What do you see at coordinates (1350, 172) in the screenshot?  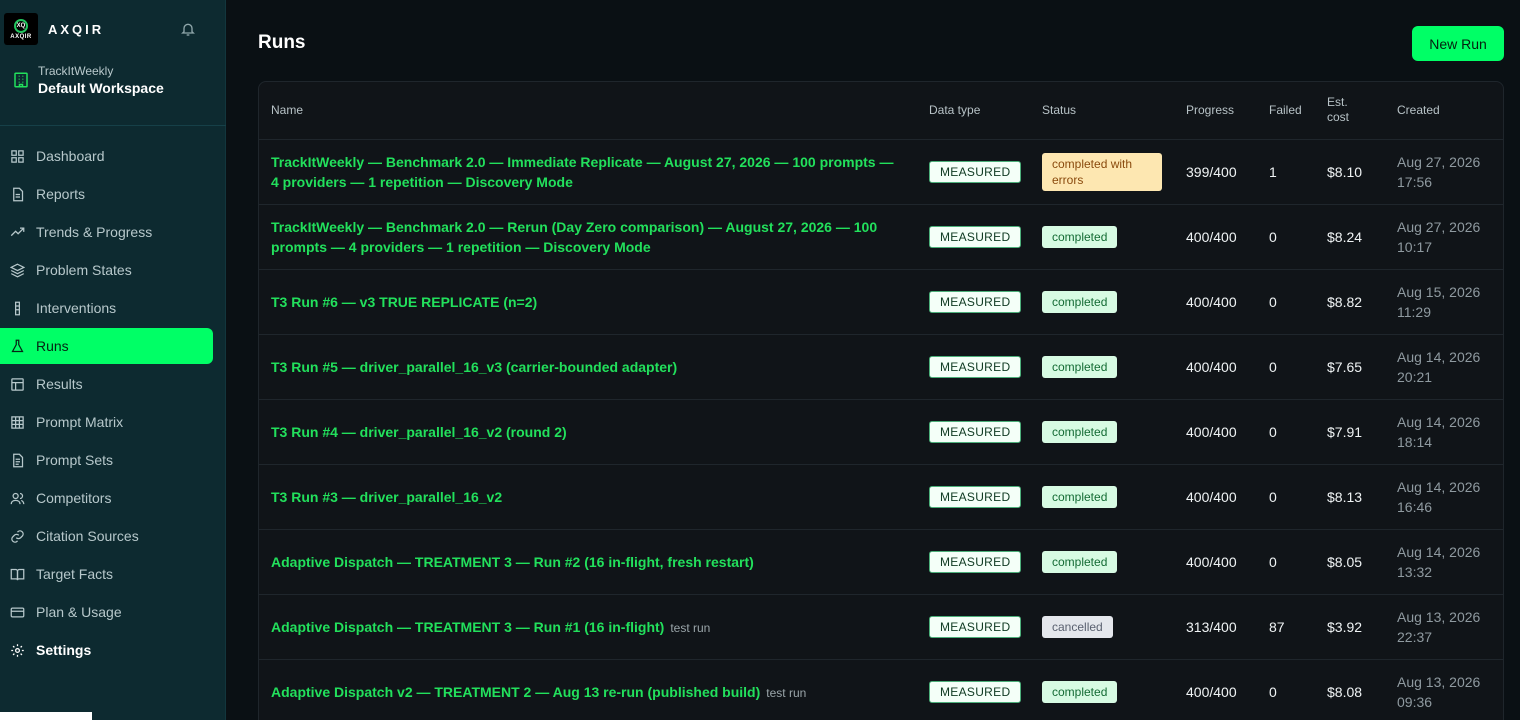 I see `cost-cell: $8.10` at bounding box center [1350, 172].